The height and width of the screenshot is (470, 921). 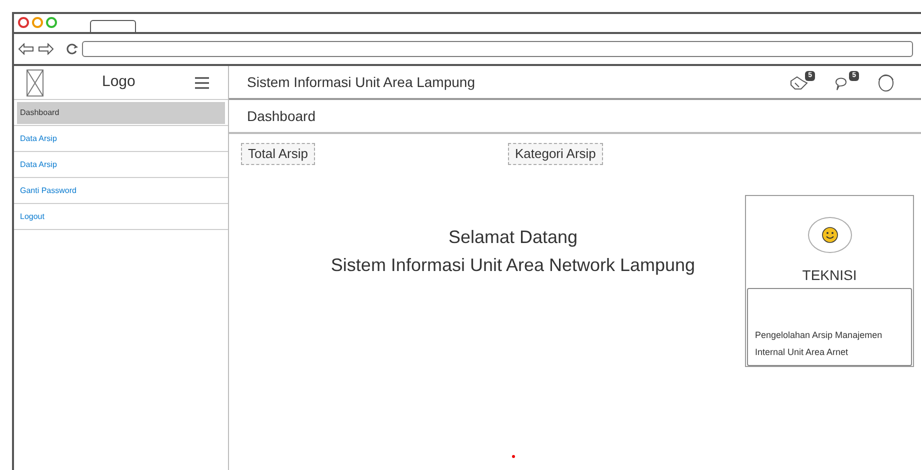 I want to click on sidebar-item: Logout, so click(x=121, y=217).